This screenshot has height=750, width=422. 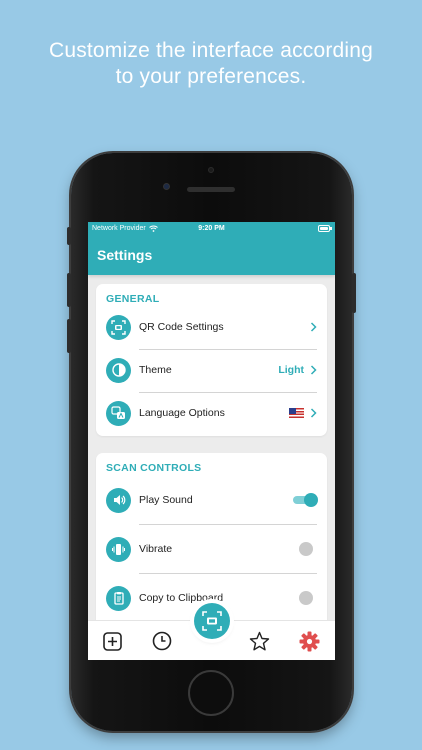 I want to click on headline-line-1: Customize the interface according, so click(x=211, y=50).